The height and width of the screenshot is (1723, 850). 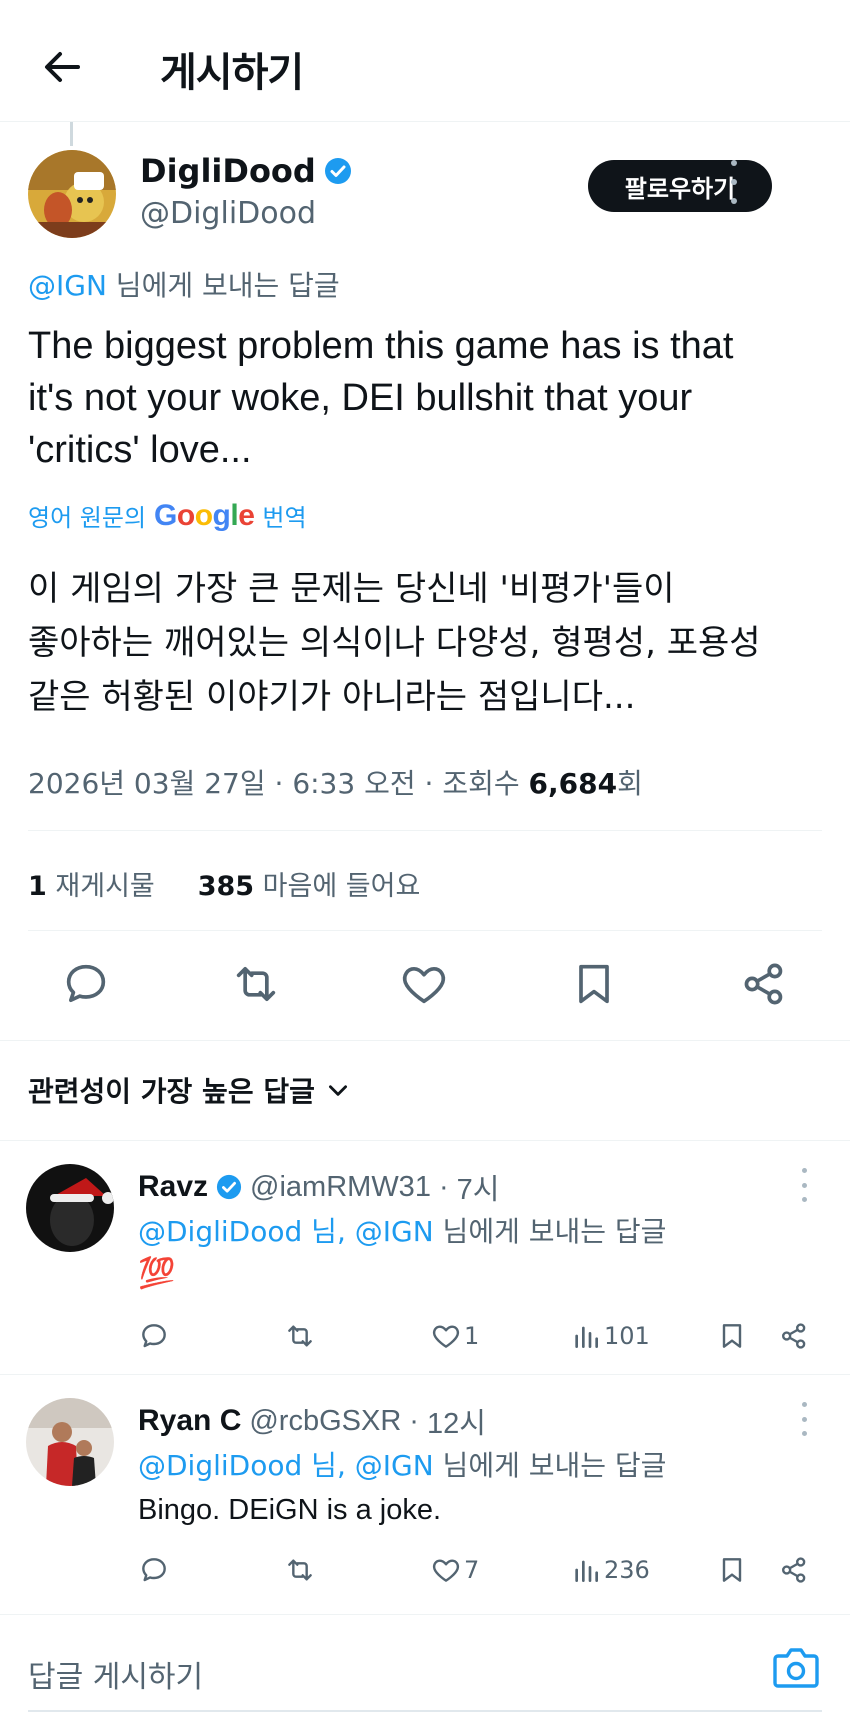 I want to click on translation-attribution: 영어 원문의 Google 번역, so click(x=167, y=515).